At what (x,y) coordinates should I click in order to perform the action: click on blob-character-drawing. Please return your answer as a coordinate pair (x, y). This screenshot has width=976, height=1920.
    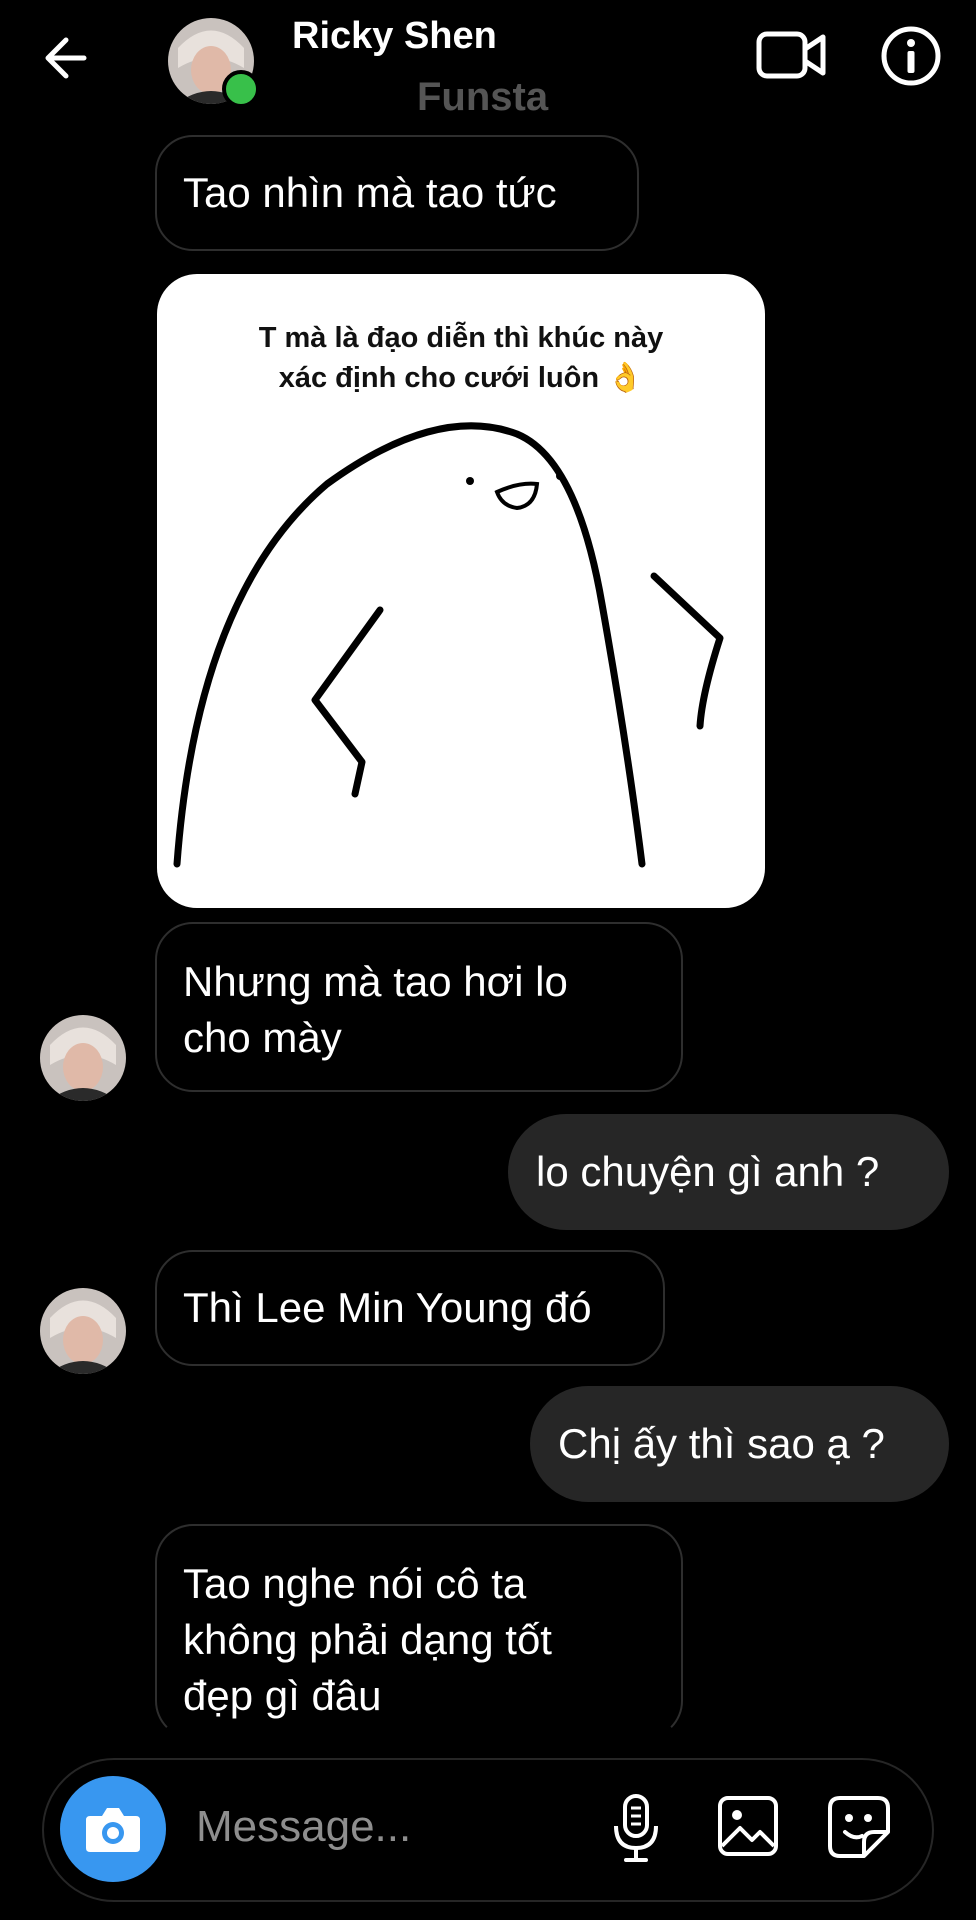
    Looking at the image, I should click on (448, 645).